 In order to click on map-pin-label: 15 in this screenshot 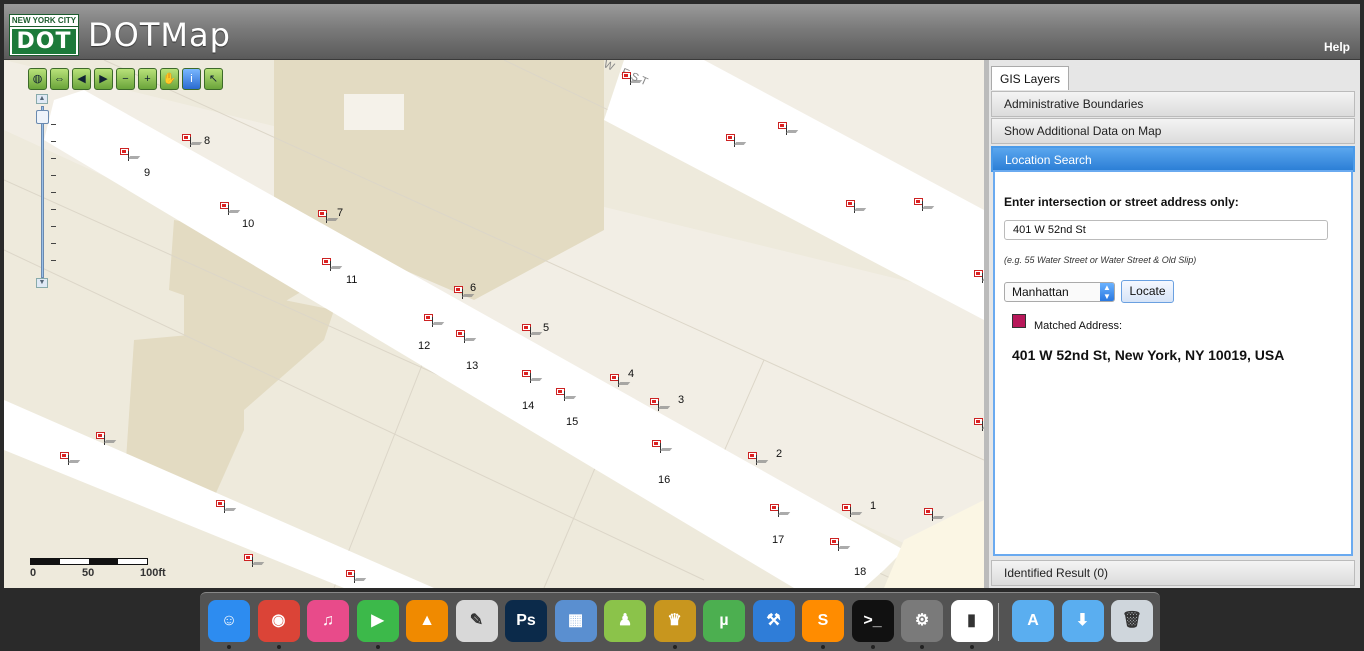, I will do `click(572, 422)`.